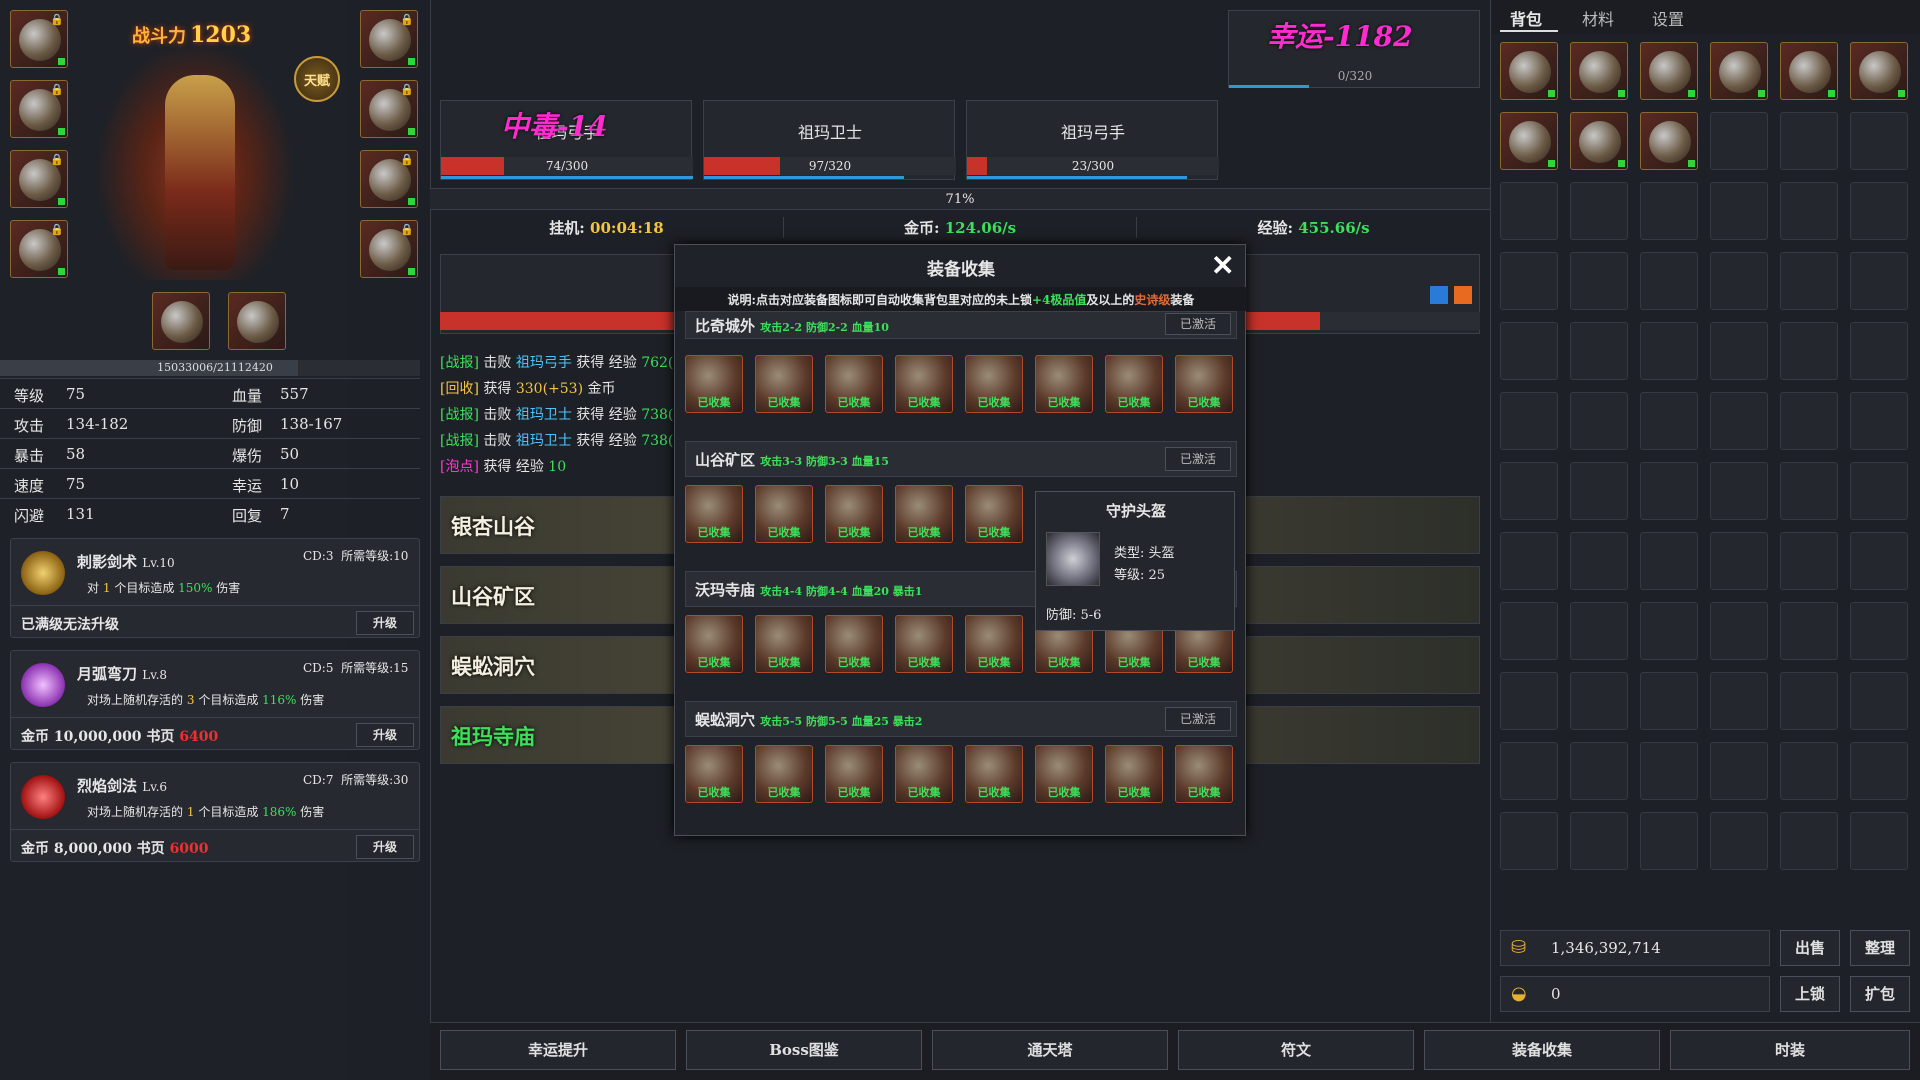  What do you see at coordinates (1880, 994) in the screenshot?
I see `expand-button: 扩包` at bounding box center [1880, 994].